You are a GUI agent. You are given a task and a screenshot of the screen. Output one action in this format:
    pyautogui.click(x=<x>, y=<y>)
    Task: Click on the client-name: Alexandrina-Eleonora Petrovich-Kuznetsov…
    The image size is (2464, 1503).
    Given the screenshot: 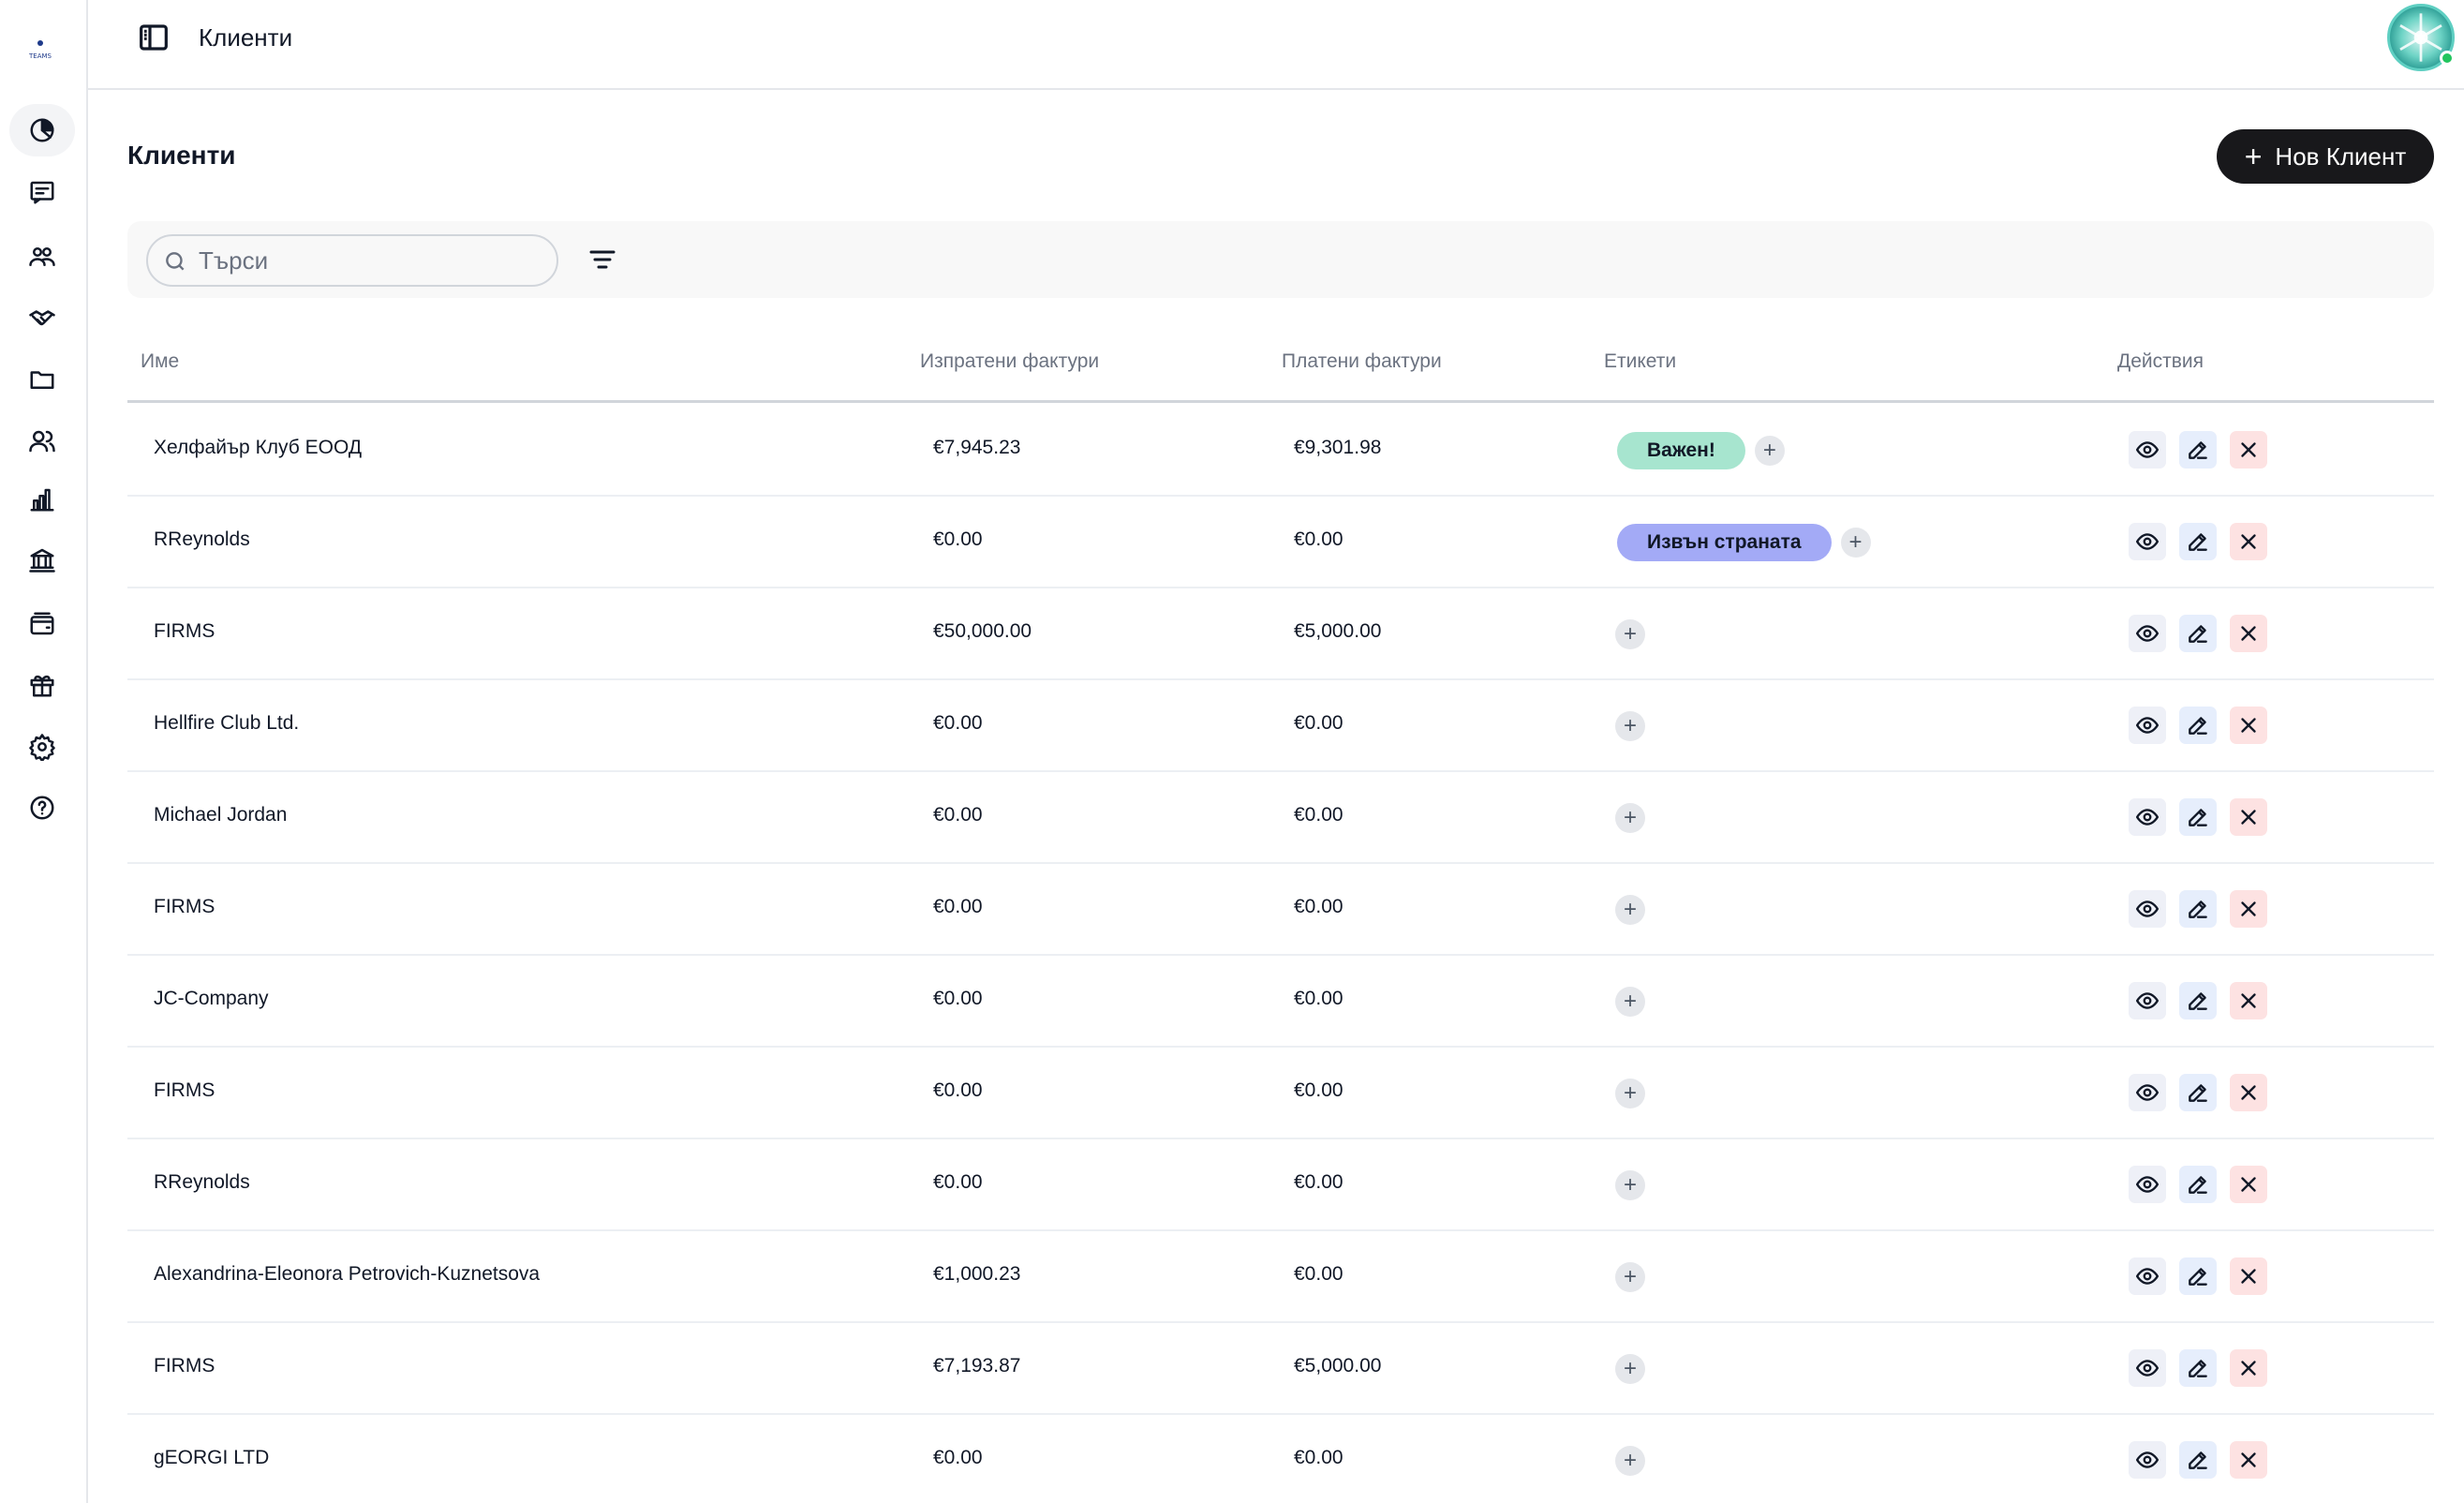 What is the action you would take?
    pyautogui.click(x=347, y=1274)
    